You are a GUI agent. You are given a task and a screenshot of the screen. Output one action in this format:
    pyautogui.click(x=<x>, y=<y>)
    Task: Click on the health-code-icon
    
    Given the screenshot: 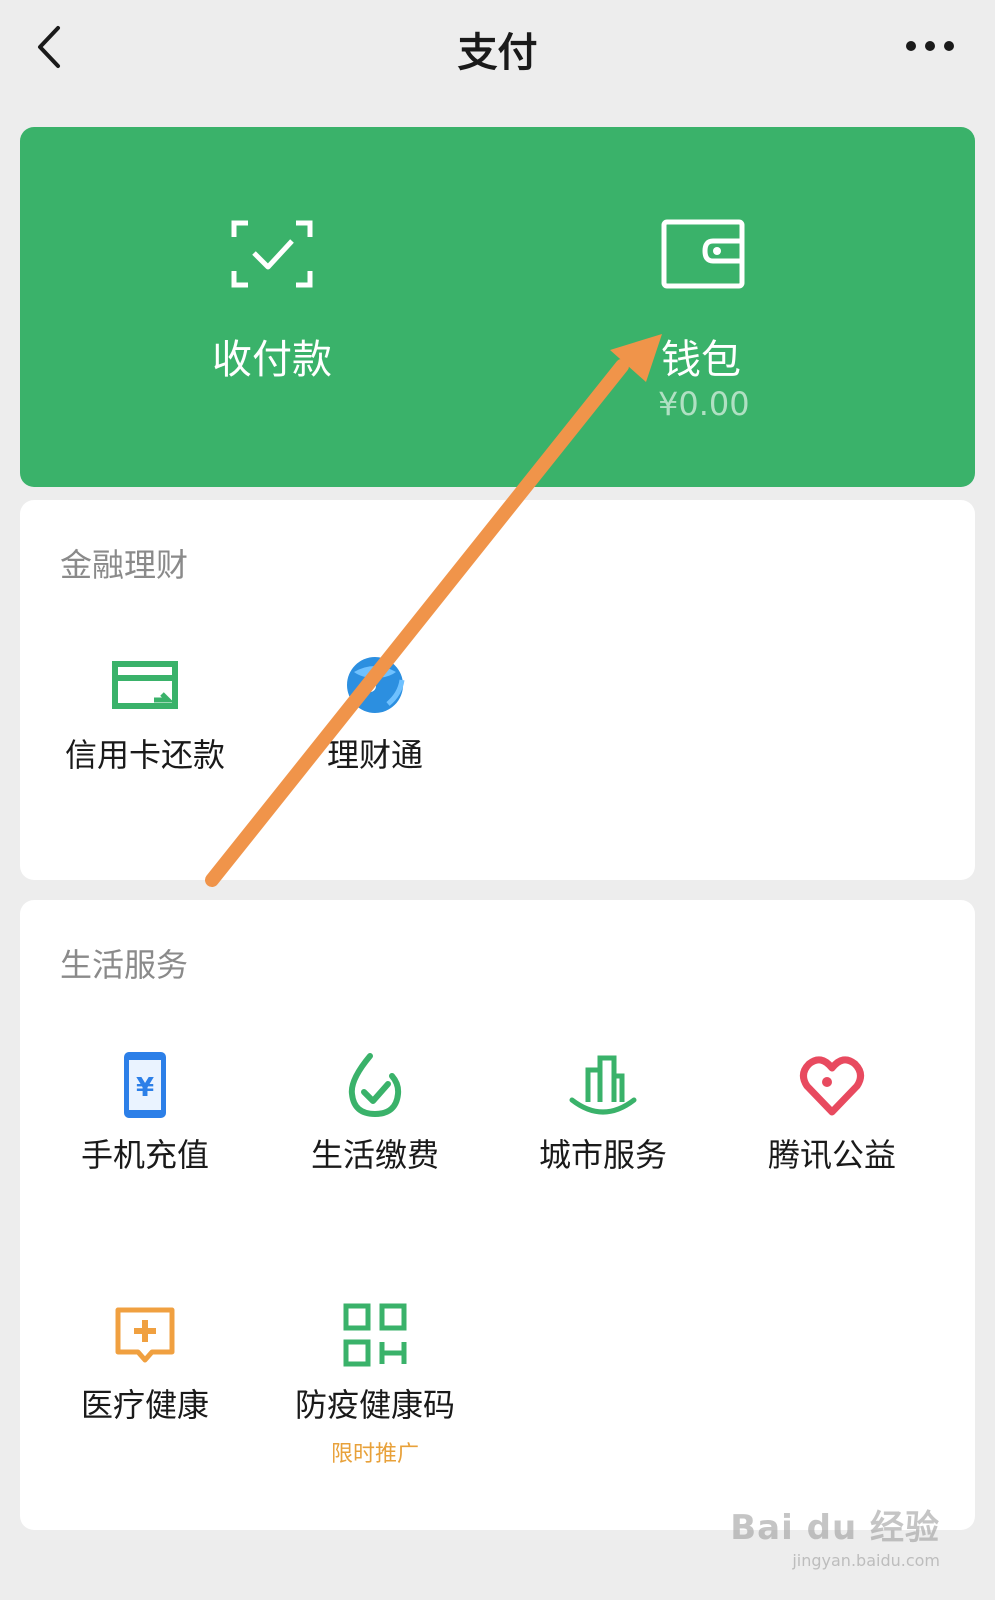 What is the action you would take?
    pyautogui.click(x=375, y=1335)
    